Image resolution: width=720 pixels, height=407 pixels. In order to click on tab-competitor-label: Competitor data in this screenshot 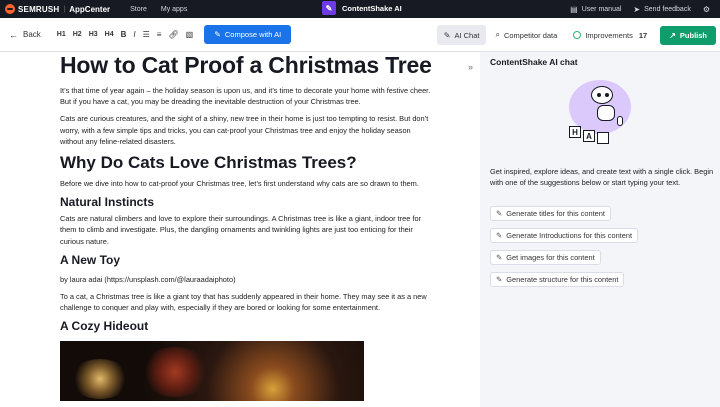, I will do `click(530, 35)`.